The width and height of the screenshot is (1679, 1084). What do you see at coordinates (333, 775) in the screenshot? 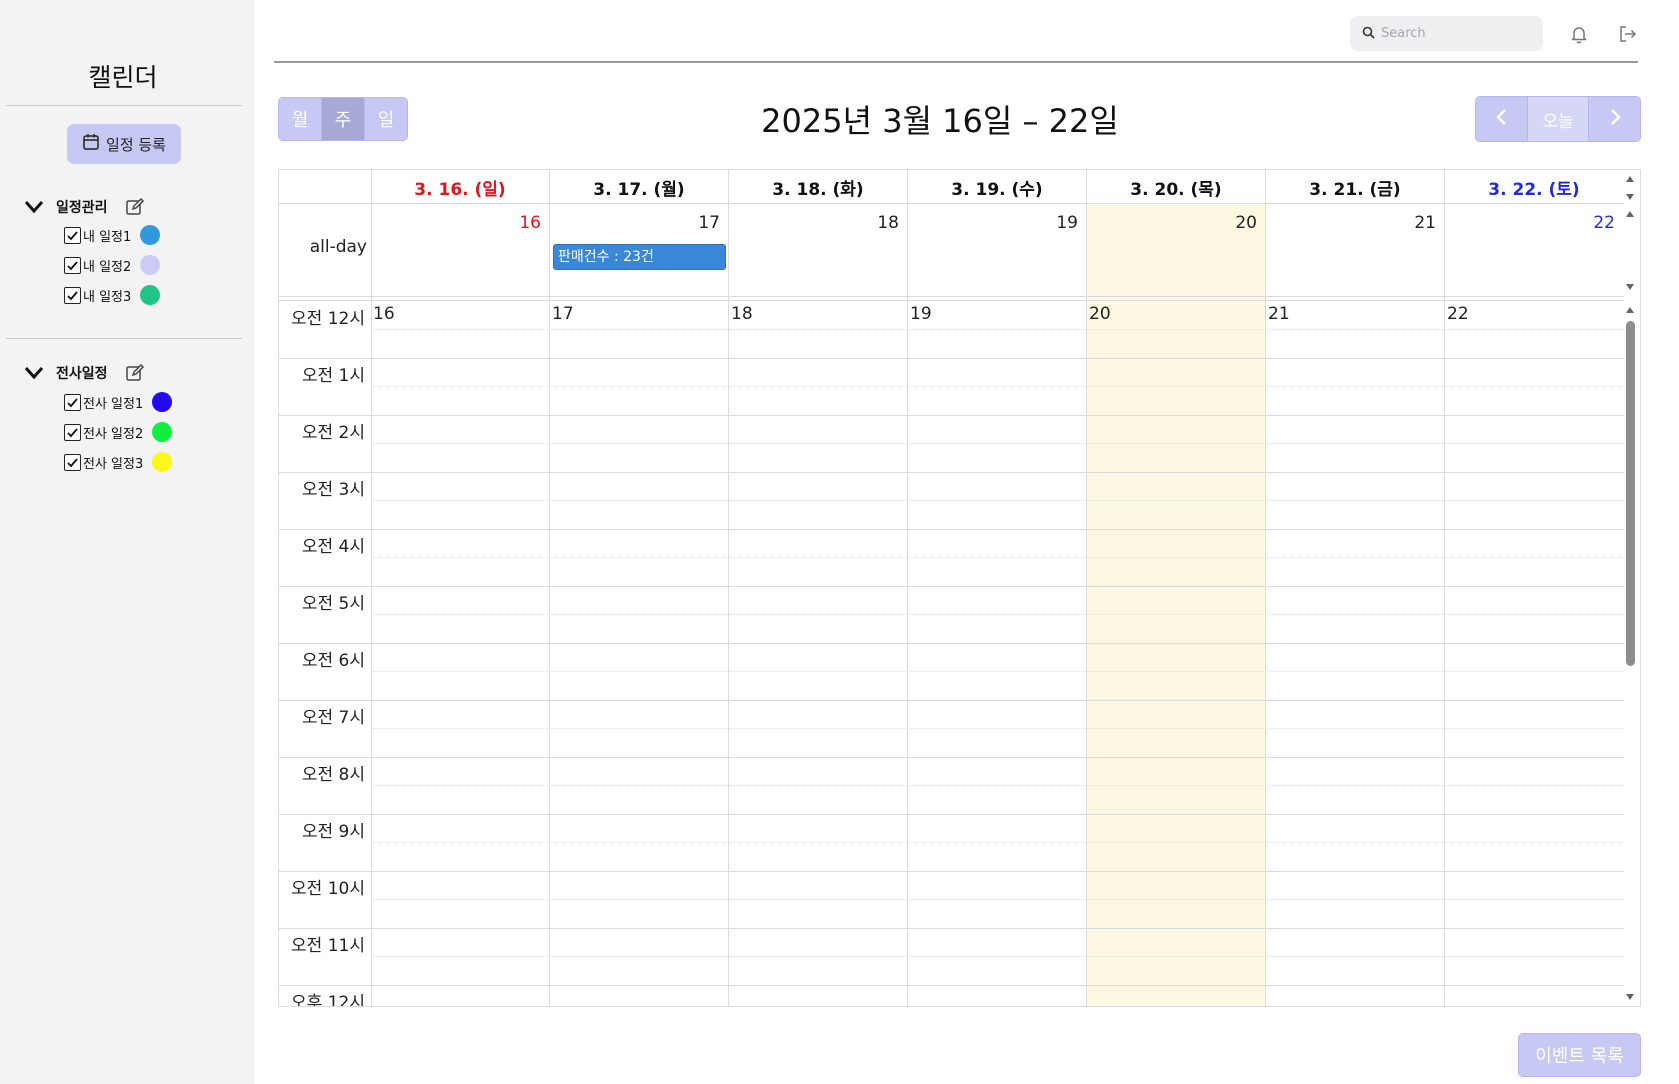
I see `time-label: 오전 8시` at bounding box center [333, 775].